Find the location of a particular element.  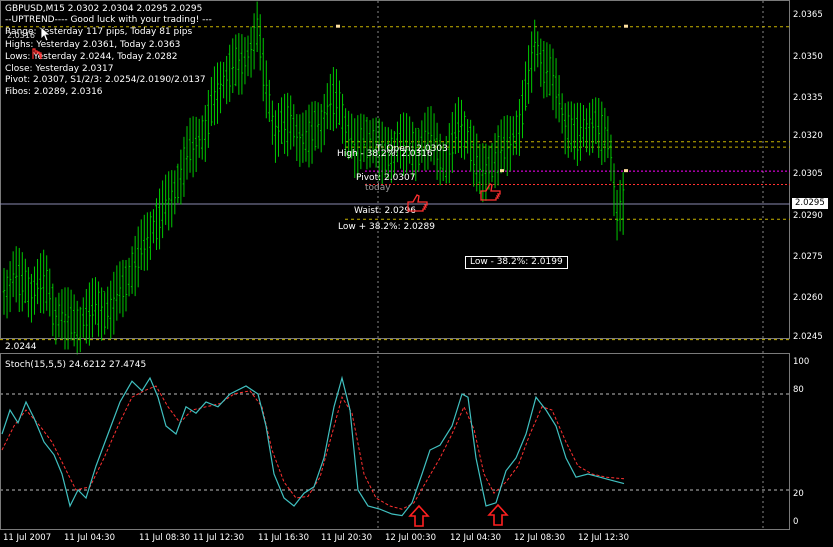

price-tick: 2.0245 is located at coordinates (808, 337).